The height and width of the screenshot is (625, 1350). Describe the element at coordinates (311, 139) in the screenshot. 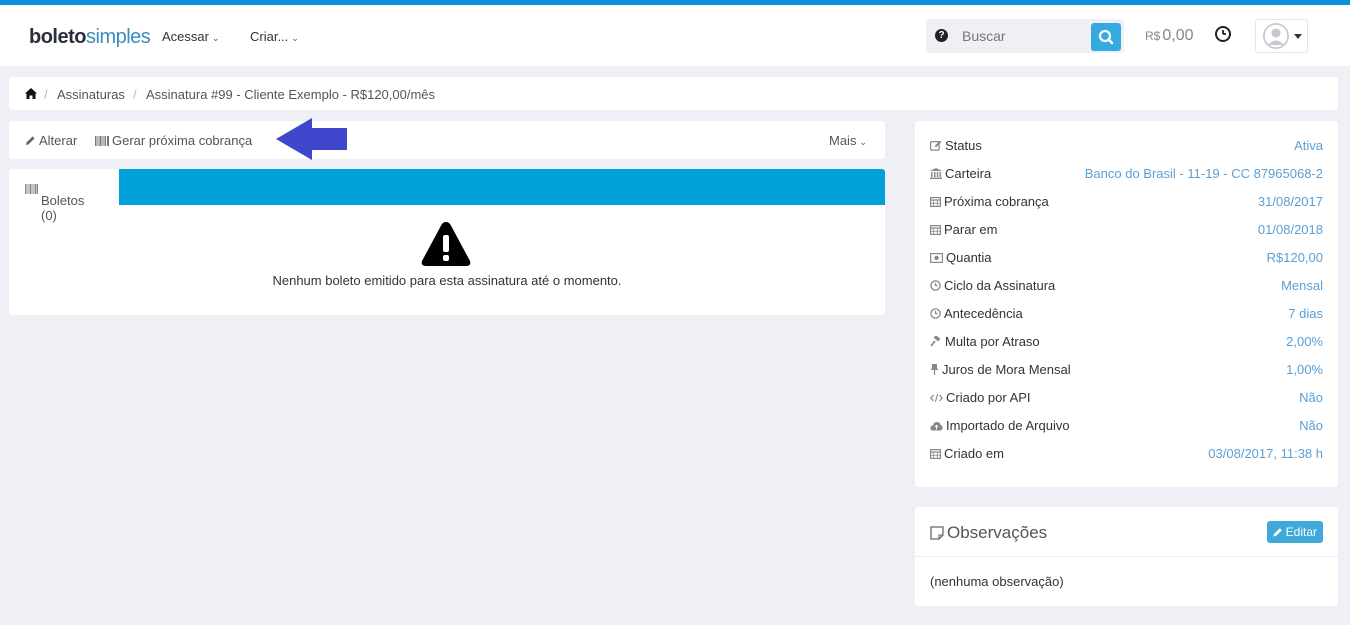

I see `annotation-arrow` at that location.